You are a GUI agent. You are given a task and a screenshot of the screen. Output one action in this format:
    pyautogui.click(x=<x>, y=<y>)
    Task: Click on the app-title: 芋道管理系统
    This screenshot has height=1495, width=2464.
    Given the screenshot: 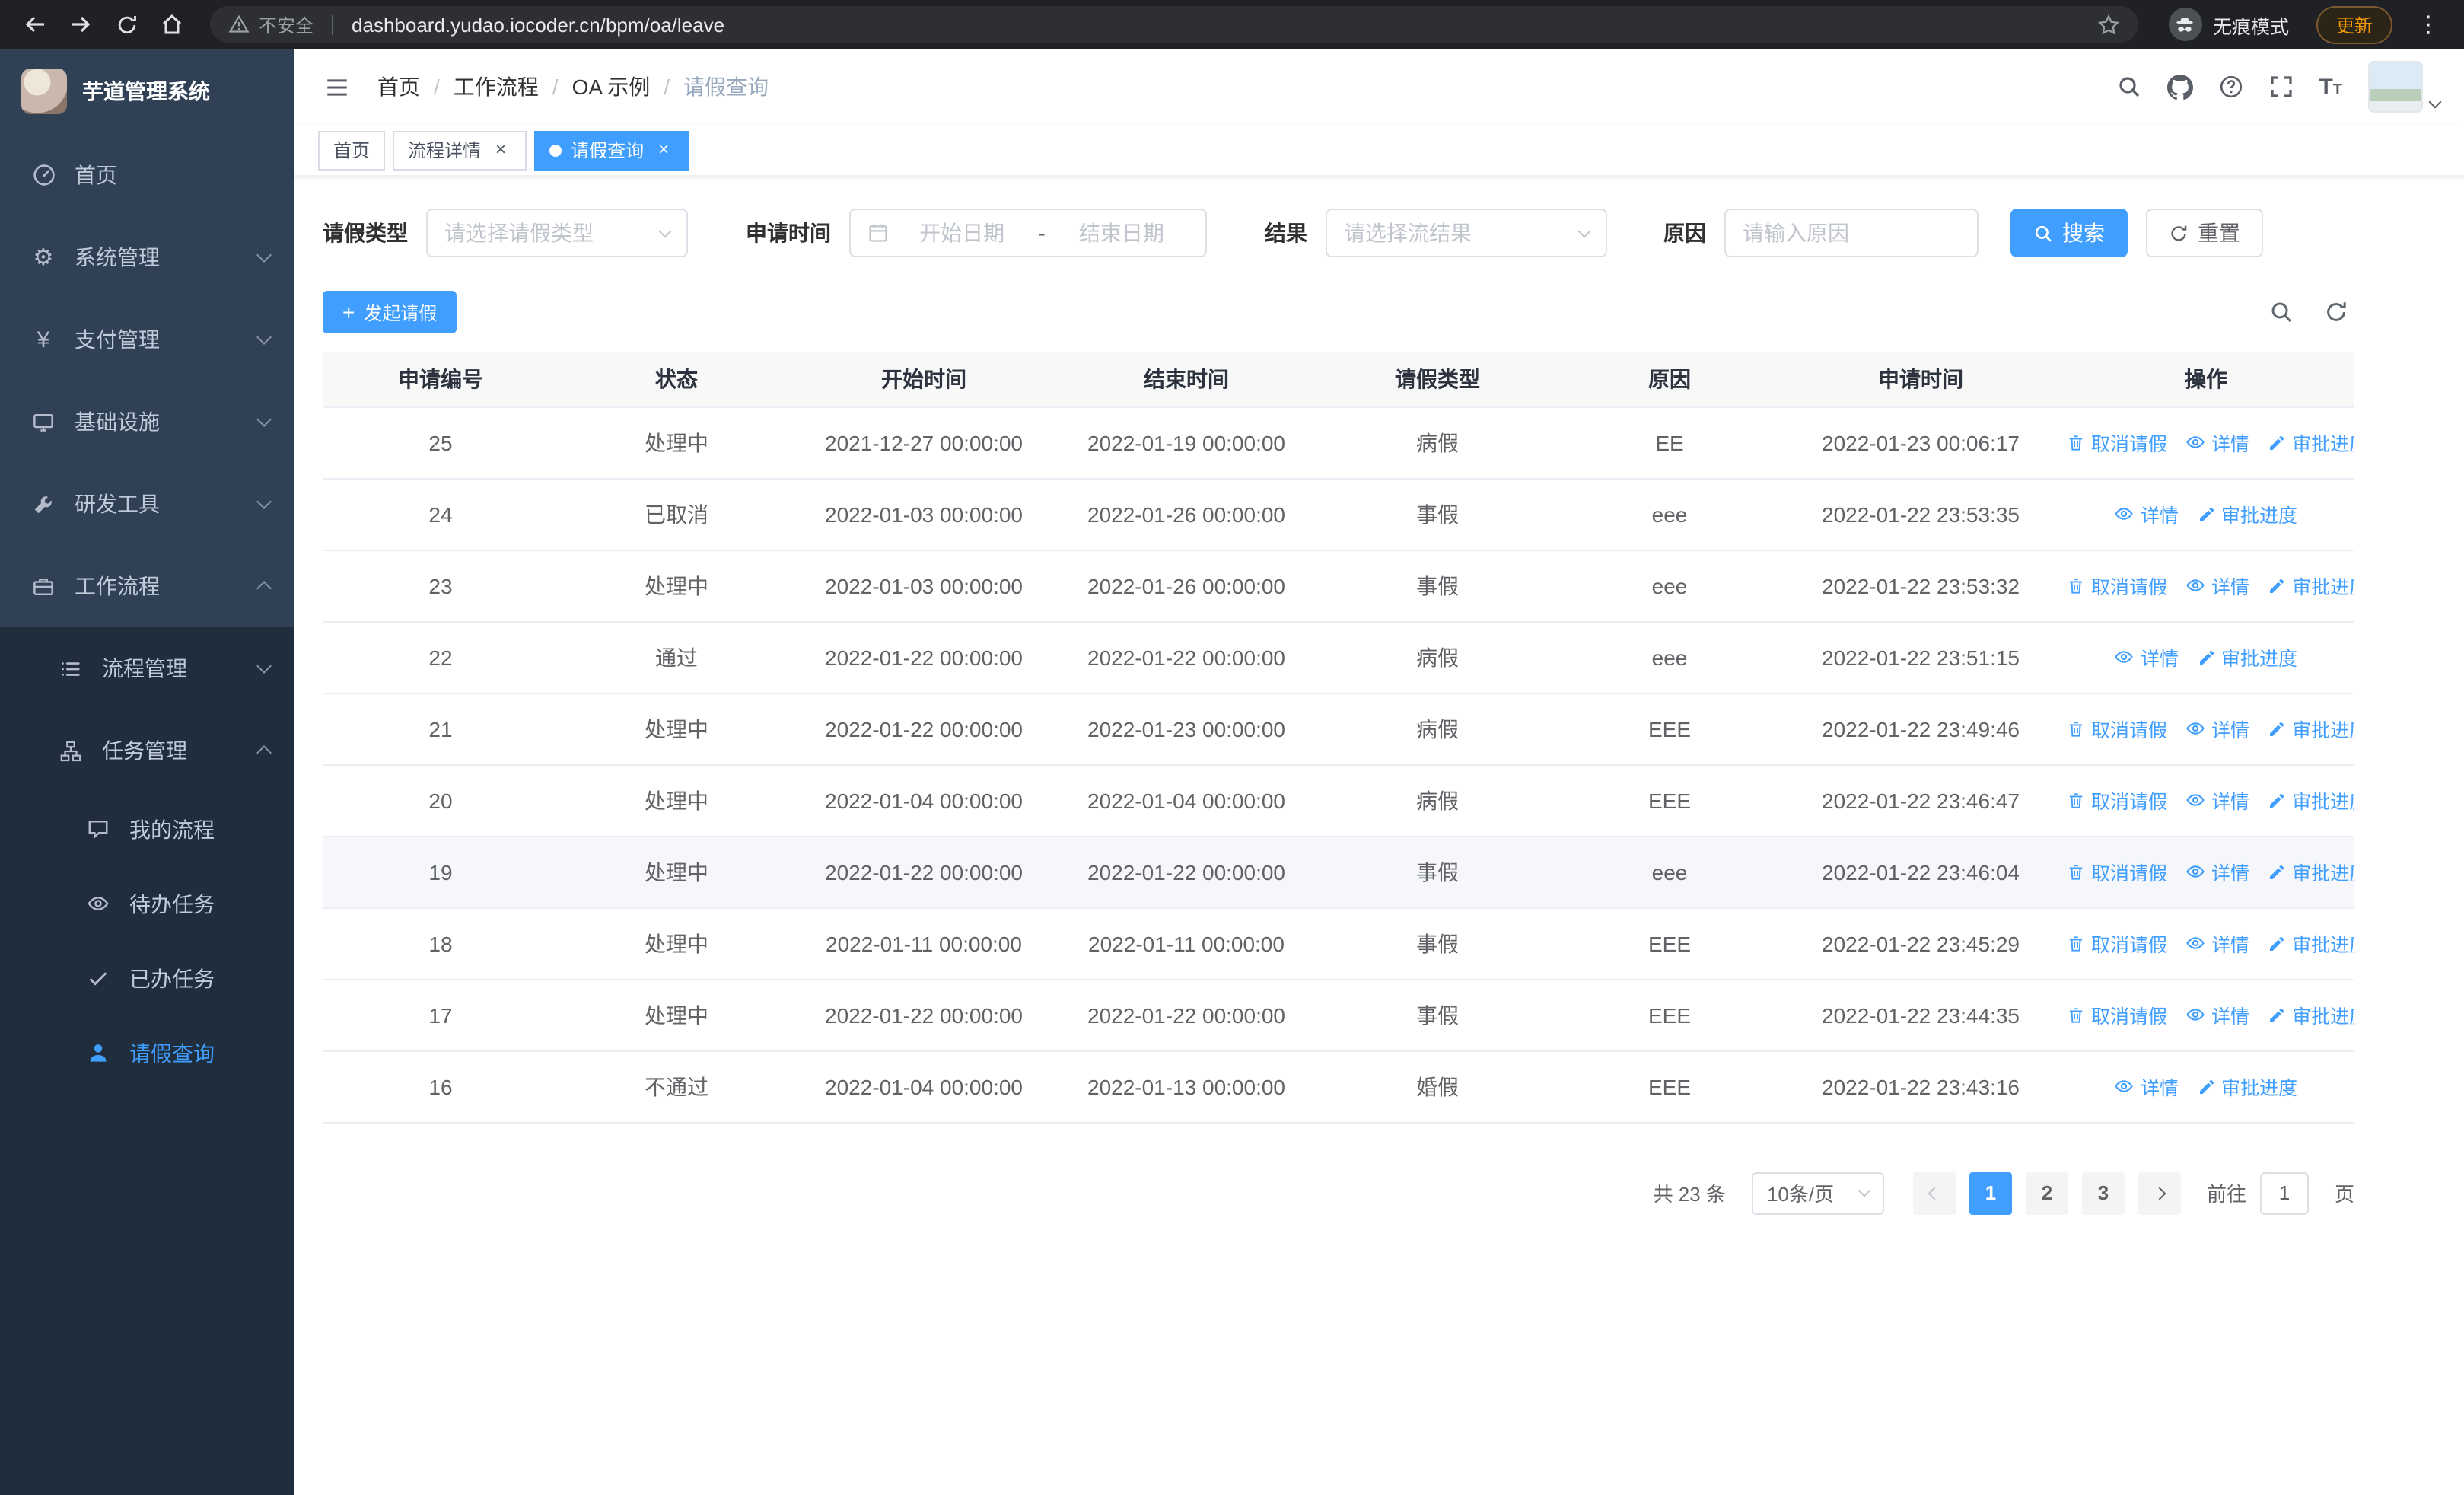 What is the action you would take?
    pyautogui.click(x=146, y=92)
    